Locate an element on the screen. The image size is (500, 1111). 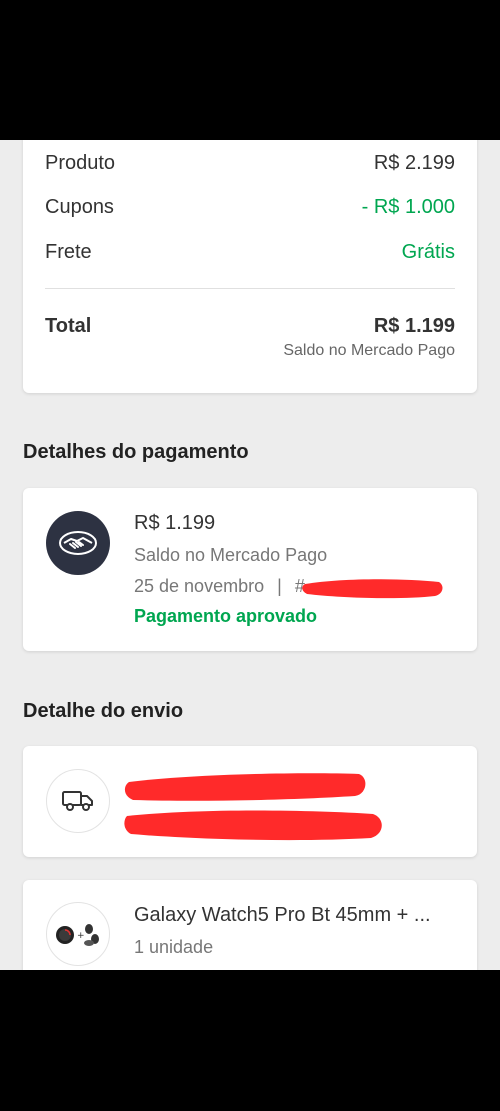
product-thumbnail: + is located at coordinates (78, 934).